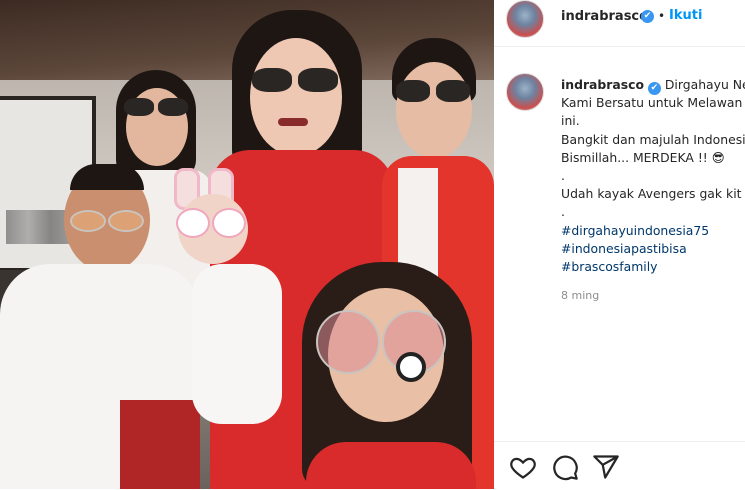 The width and height of the screenshot is (745, 490). I want to click on follow-button: Ikuti, so click(685, 15).